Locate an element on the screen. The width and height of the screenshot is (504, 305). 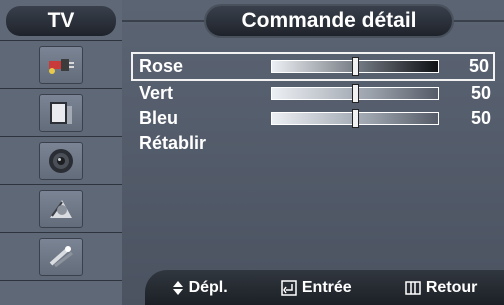
enter-hint: Entrée is located at coordinates (316, 288).